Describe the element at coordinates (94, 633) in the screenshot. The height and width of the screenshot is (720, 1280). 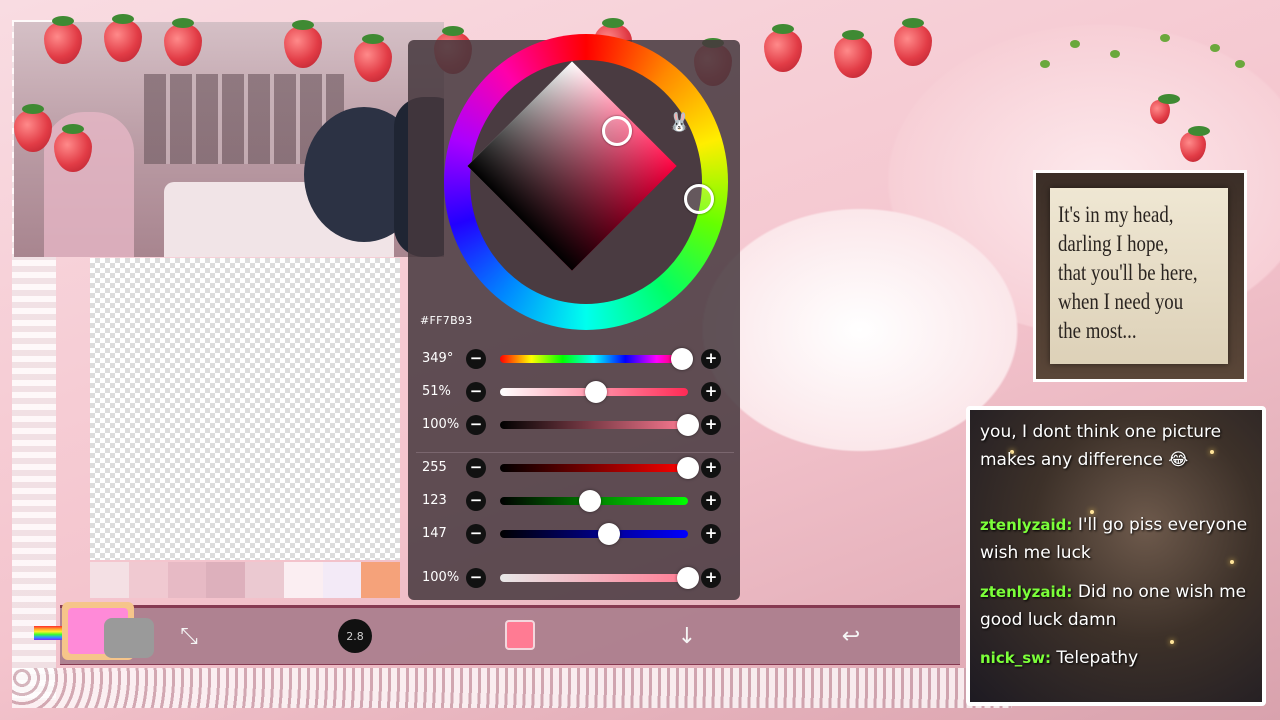
I see `nyan-cat-sticker` at that location.